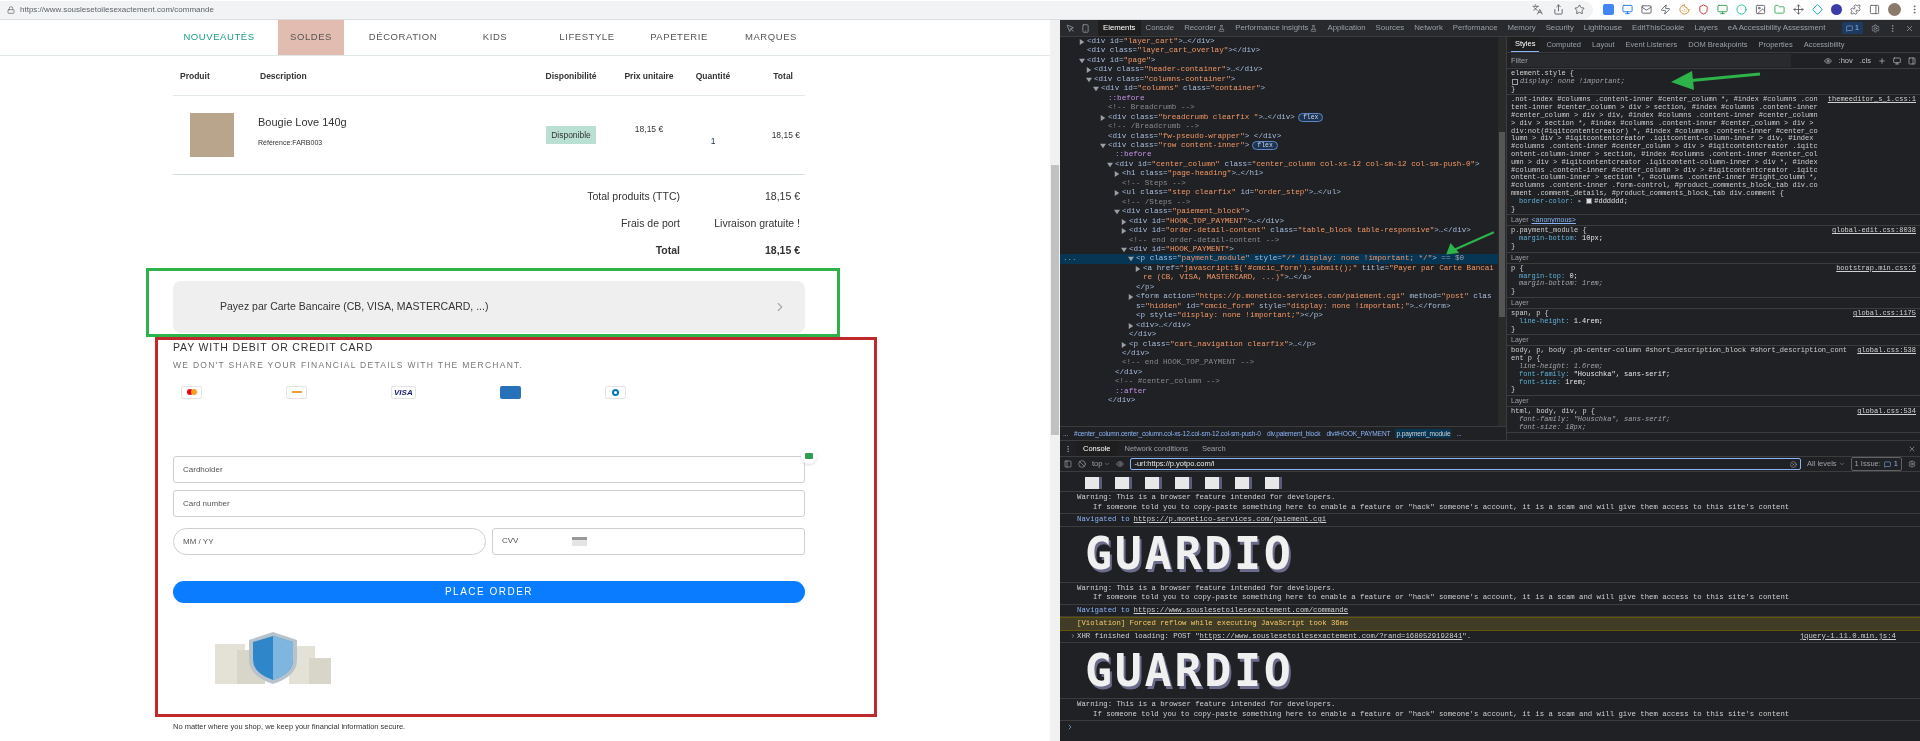 This screenshot has width=1920, height=741. What do you see at coordinates (579, 541) in the screenshot?
I see `card-icon` at bounding box center [579, 541].